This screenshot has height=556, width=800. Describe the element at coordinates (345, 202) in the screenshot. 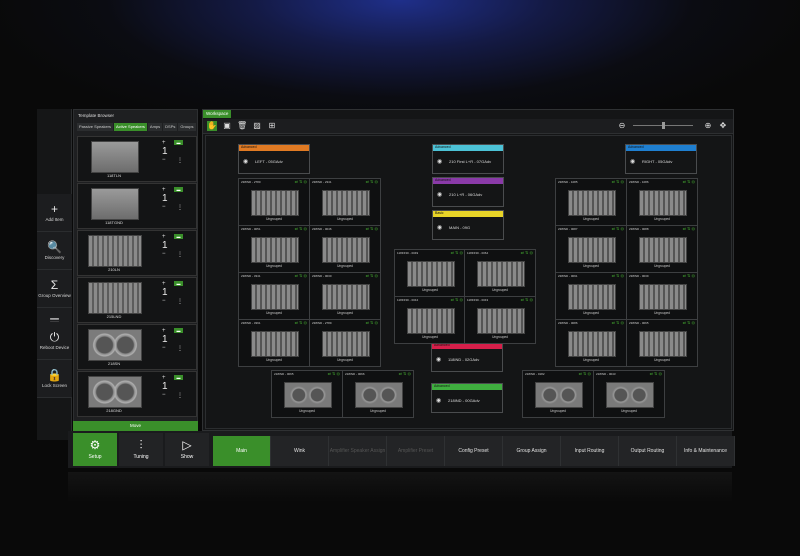

I see `amplifier-block: 238IND - 2341 ⇄ ⇅ ◍ Ungrouped` at that location.